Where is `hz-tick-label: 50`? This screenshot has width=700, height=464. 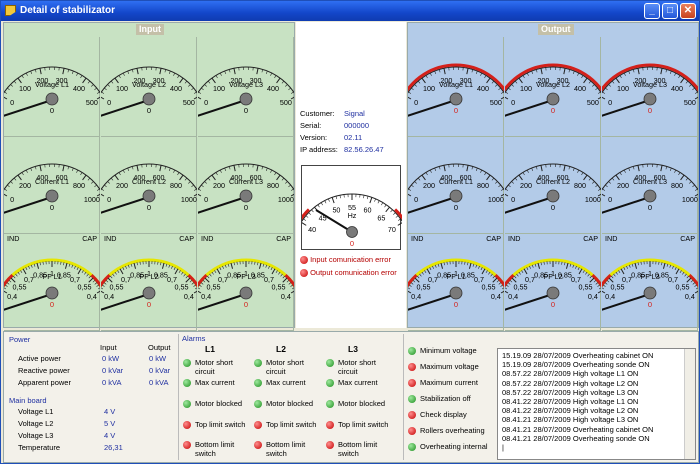 hz-tick-label: 50 is located at coordinates (336, 210).